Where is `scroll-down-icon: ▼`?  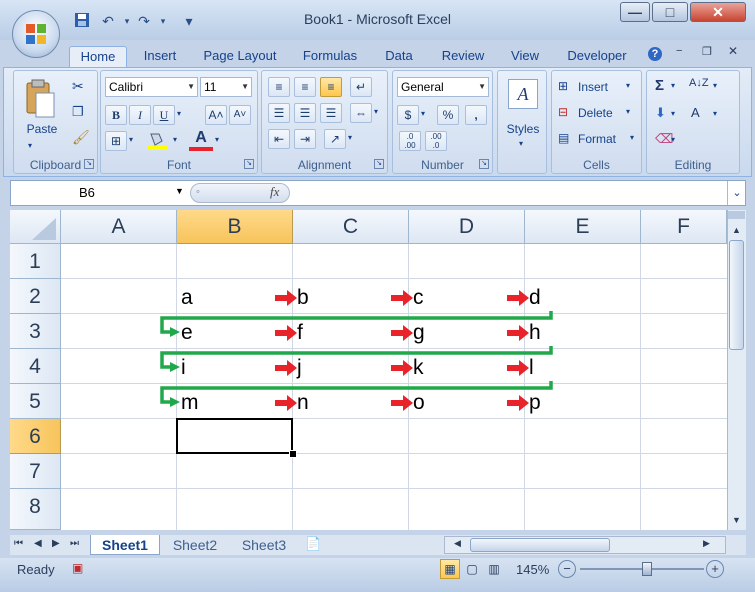
scroll-down-icon: ▼ is located at coordinates (736, 520).